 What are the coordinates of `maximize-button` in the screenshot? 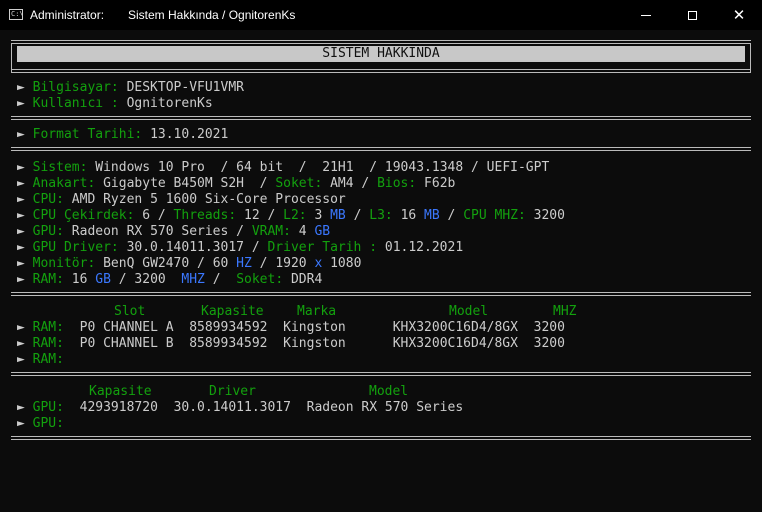 It's located at (692, 15).